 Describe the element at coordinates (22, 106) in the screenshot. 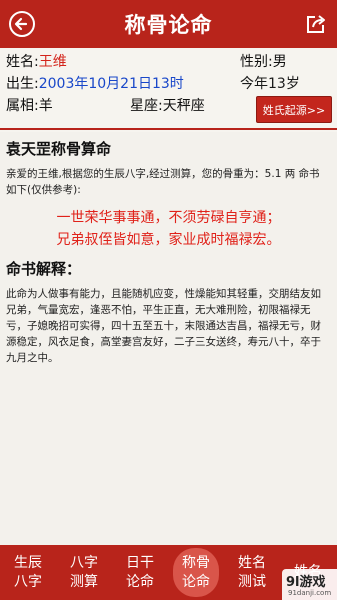

I see `zodiac-label: 属相:` at that location.